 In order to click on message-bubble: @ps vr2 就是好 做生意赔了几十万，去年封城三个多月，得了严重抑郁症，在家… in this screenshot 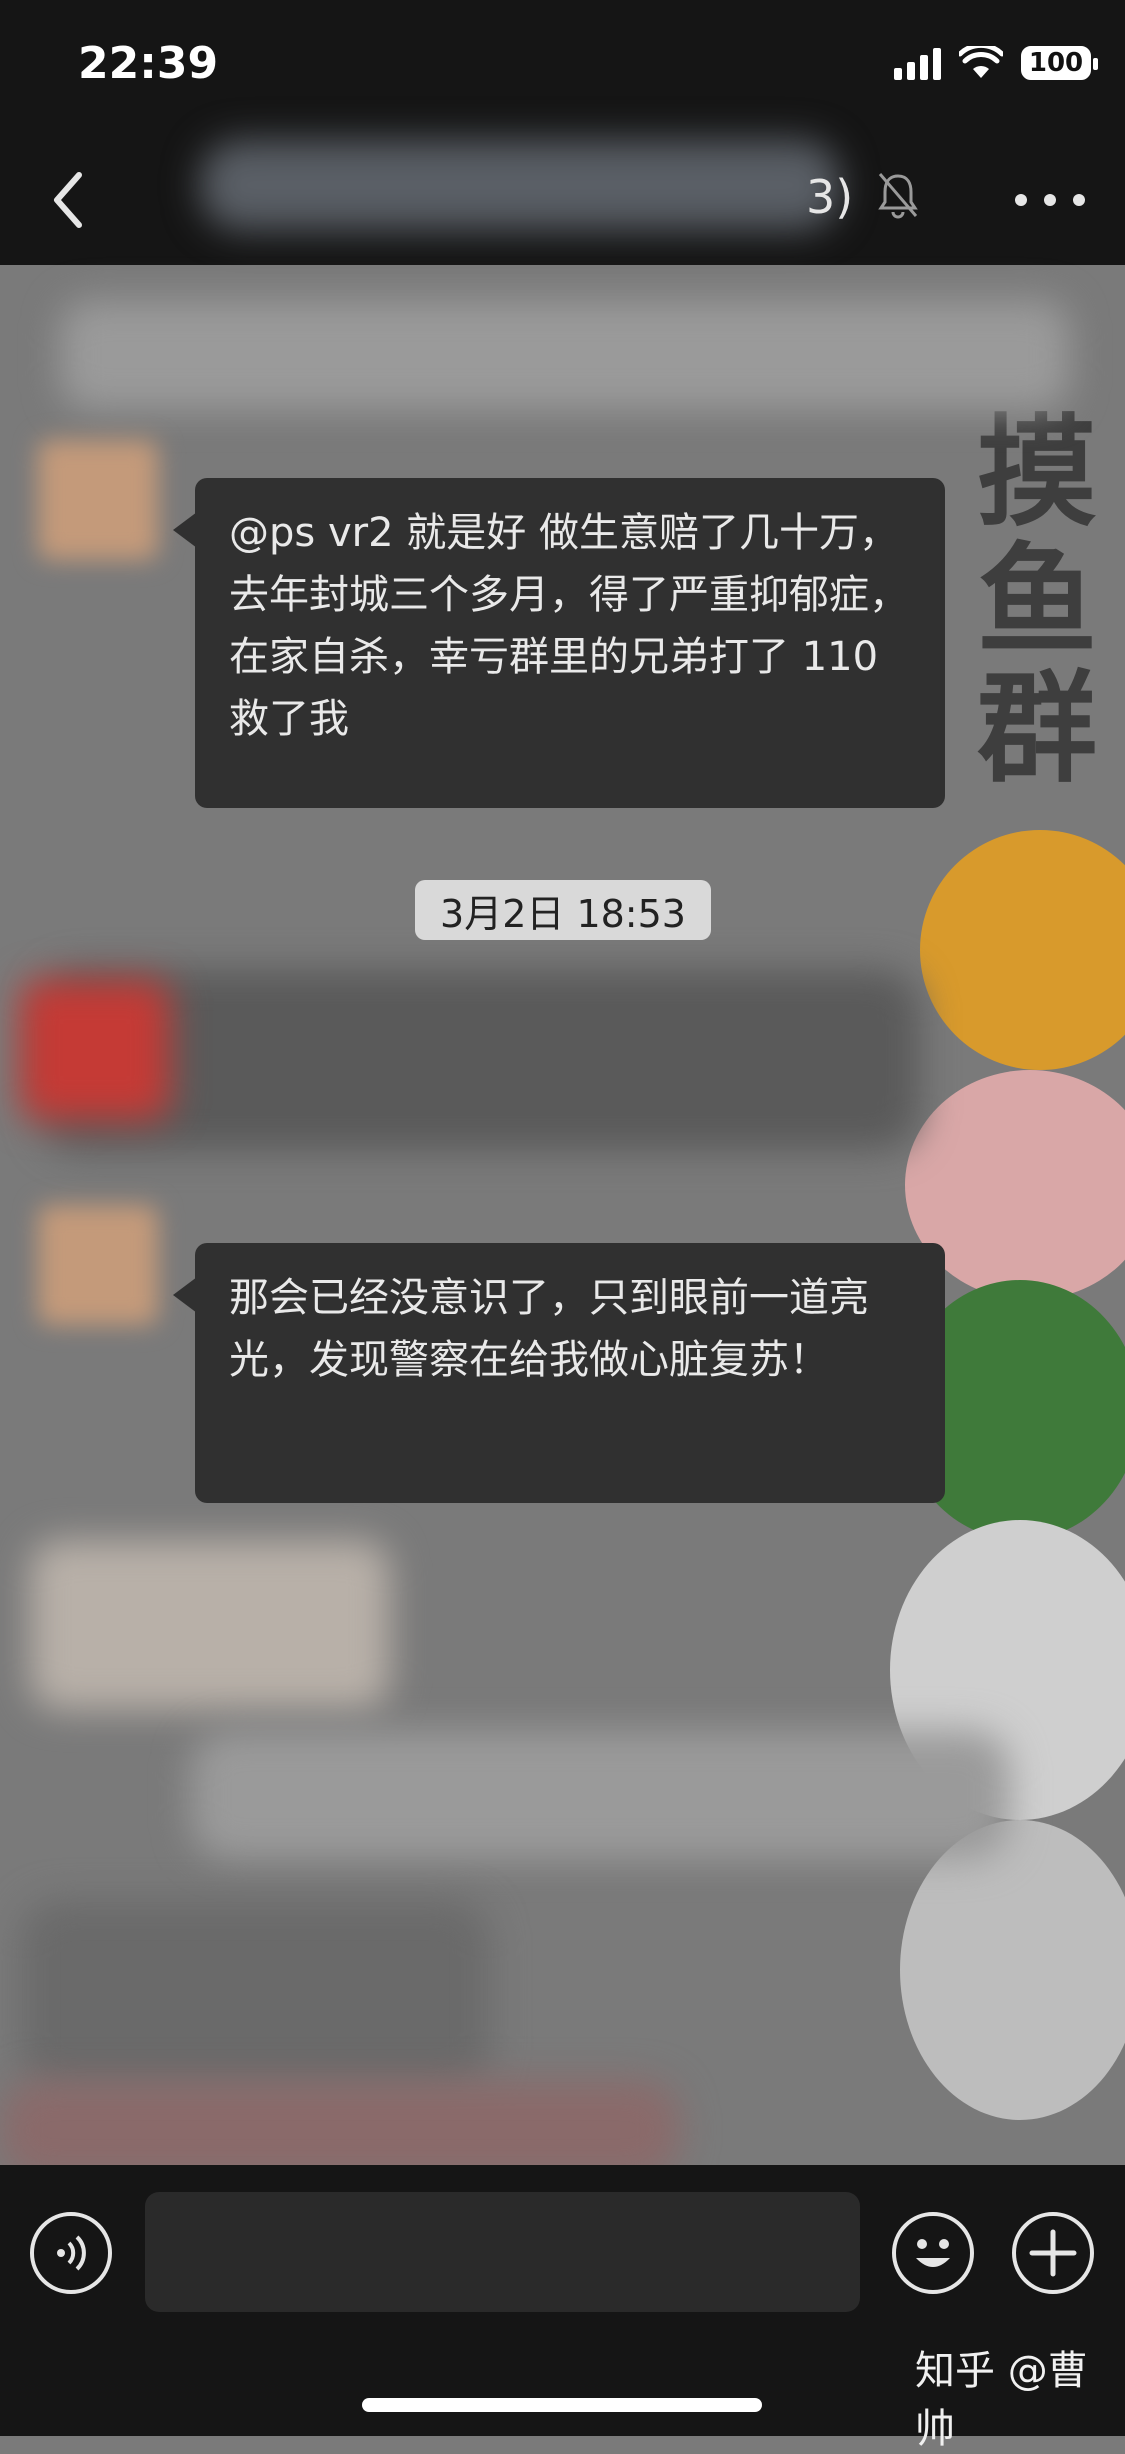, I will do `click(559, 643)`.